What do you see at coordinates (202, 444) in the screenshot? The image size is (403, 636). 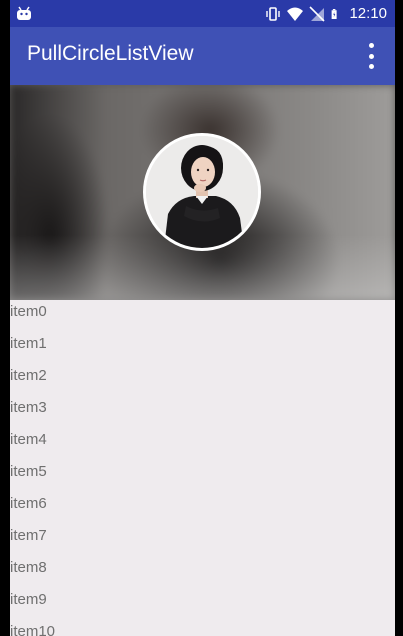 I see `list-item: item4` at bounding box center [202, 444].